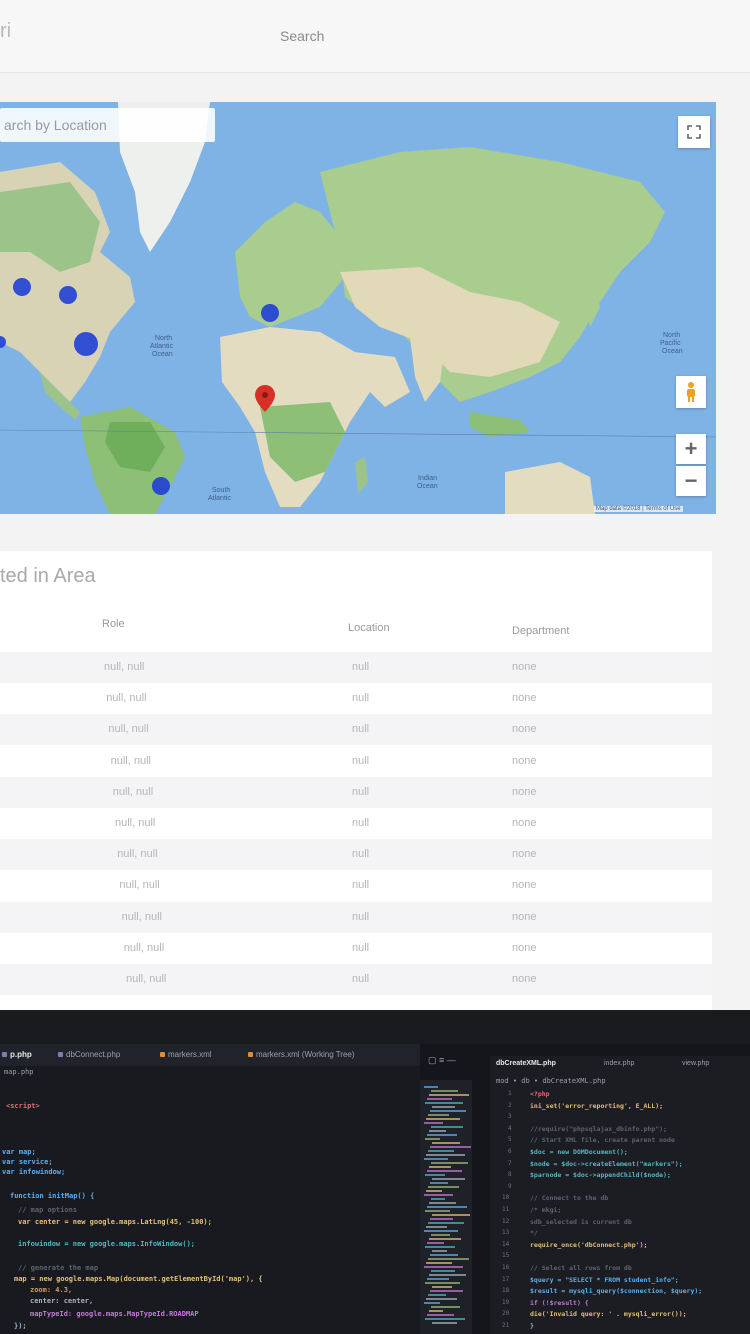  Describe the element at coordinates (19, 1152) in the screenshot. I see `code-line: var map;` at that location.